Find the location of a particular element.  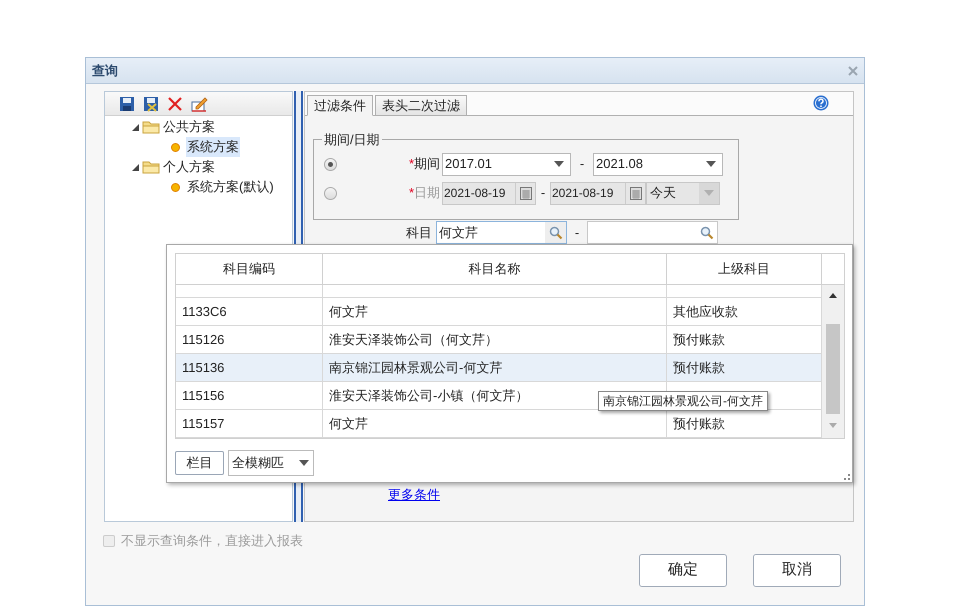

column-header: 科目编码 is located at coordinates (249, 269).